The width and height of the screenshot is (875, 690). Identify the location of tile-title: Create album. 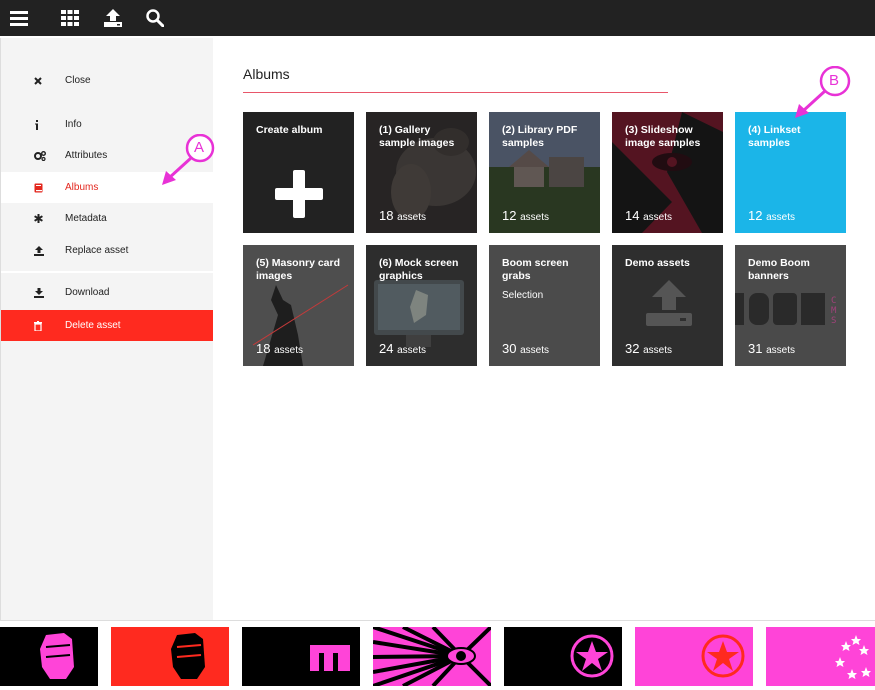
(289, 130).